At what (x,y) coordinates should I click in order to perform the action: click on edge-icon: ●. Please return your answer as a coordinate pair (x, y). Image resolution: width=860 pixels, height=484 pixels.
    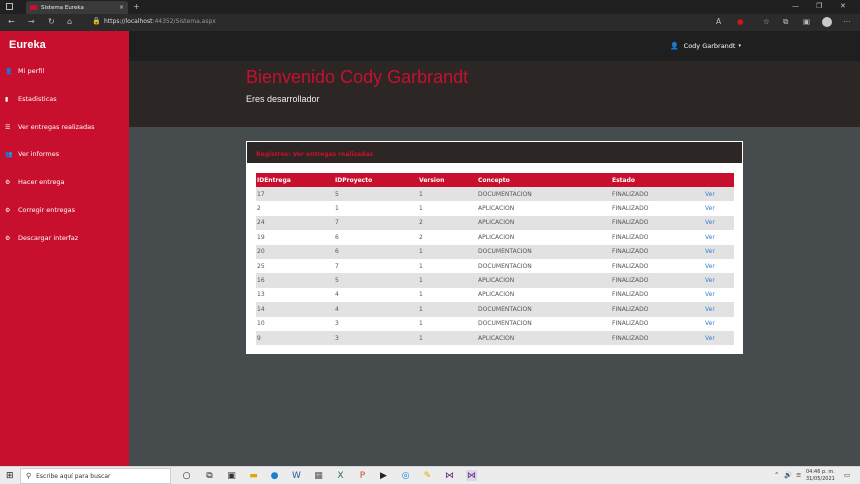
    Looking at the image, I should click on (274, 475).